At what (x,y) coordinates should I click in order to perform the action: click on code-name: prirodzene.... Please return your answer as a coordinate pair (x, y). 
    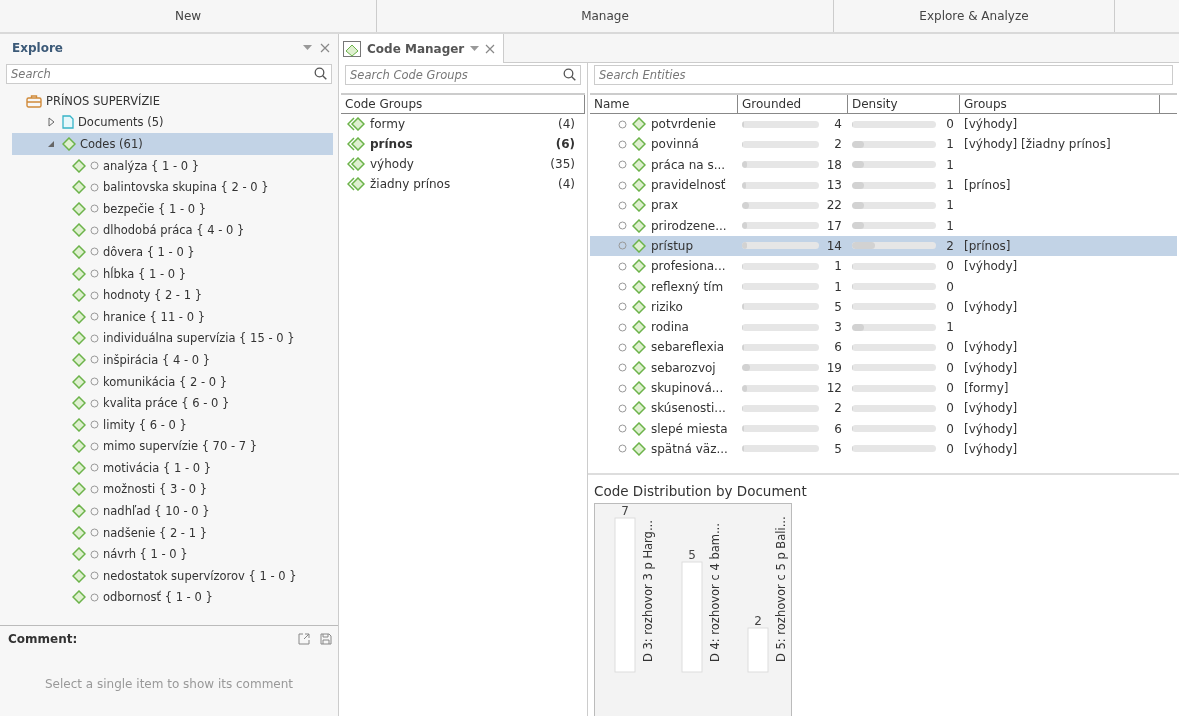
    Looking at the image, I should click on (689, 225).